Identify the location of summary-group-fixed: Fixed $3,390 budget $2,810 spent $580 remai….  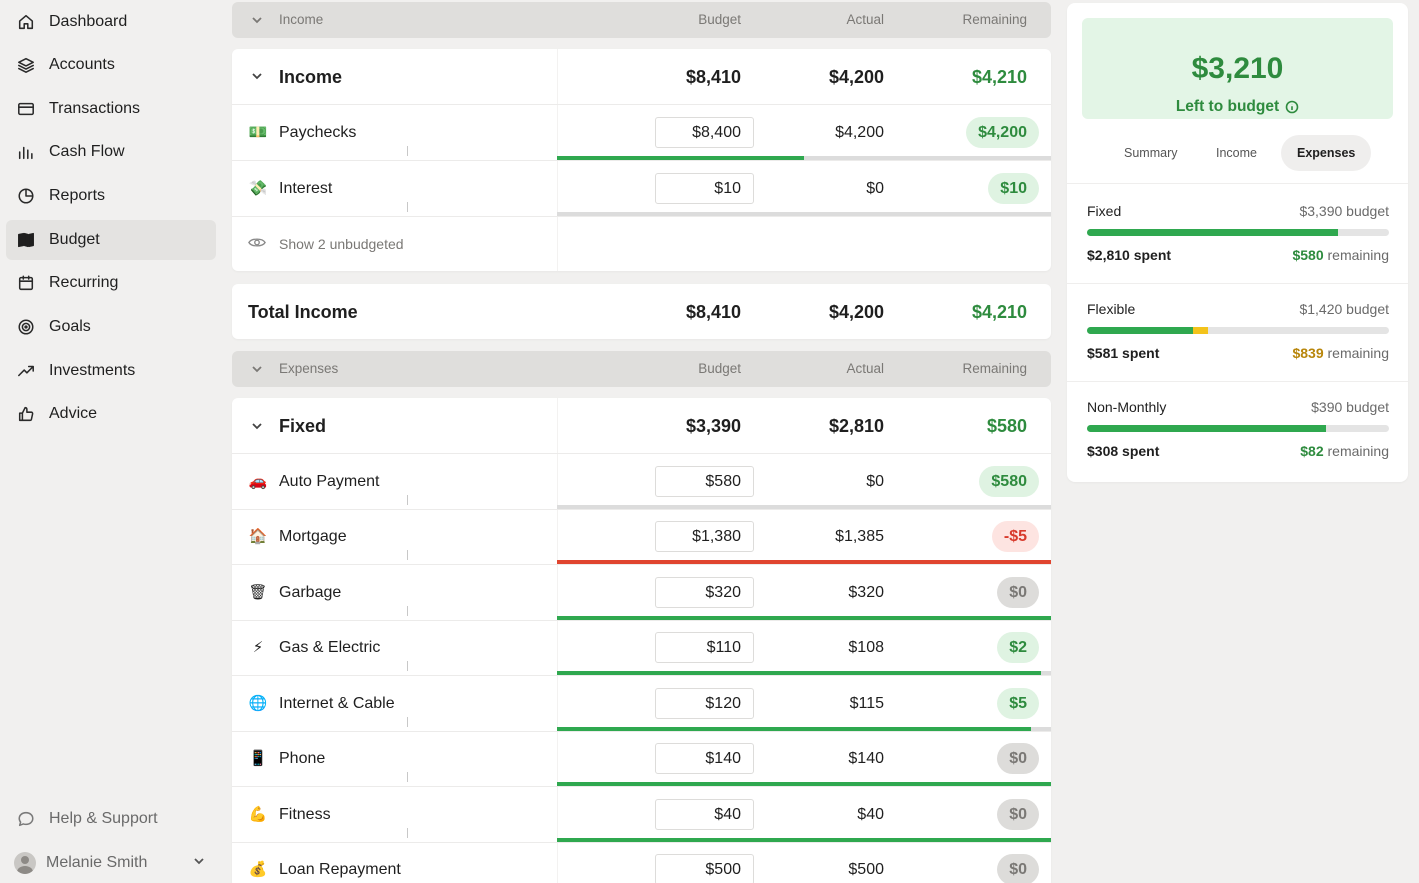
(1238, 238).